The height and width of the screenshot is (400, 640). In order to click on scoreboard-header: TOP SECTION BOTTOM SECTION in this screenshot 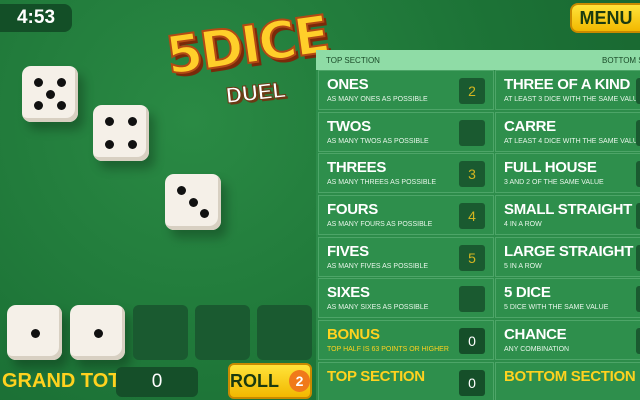, I will do `click(478, 60)`.